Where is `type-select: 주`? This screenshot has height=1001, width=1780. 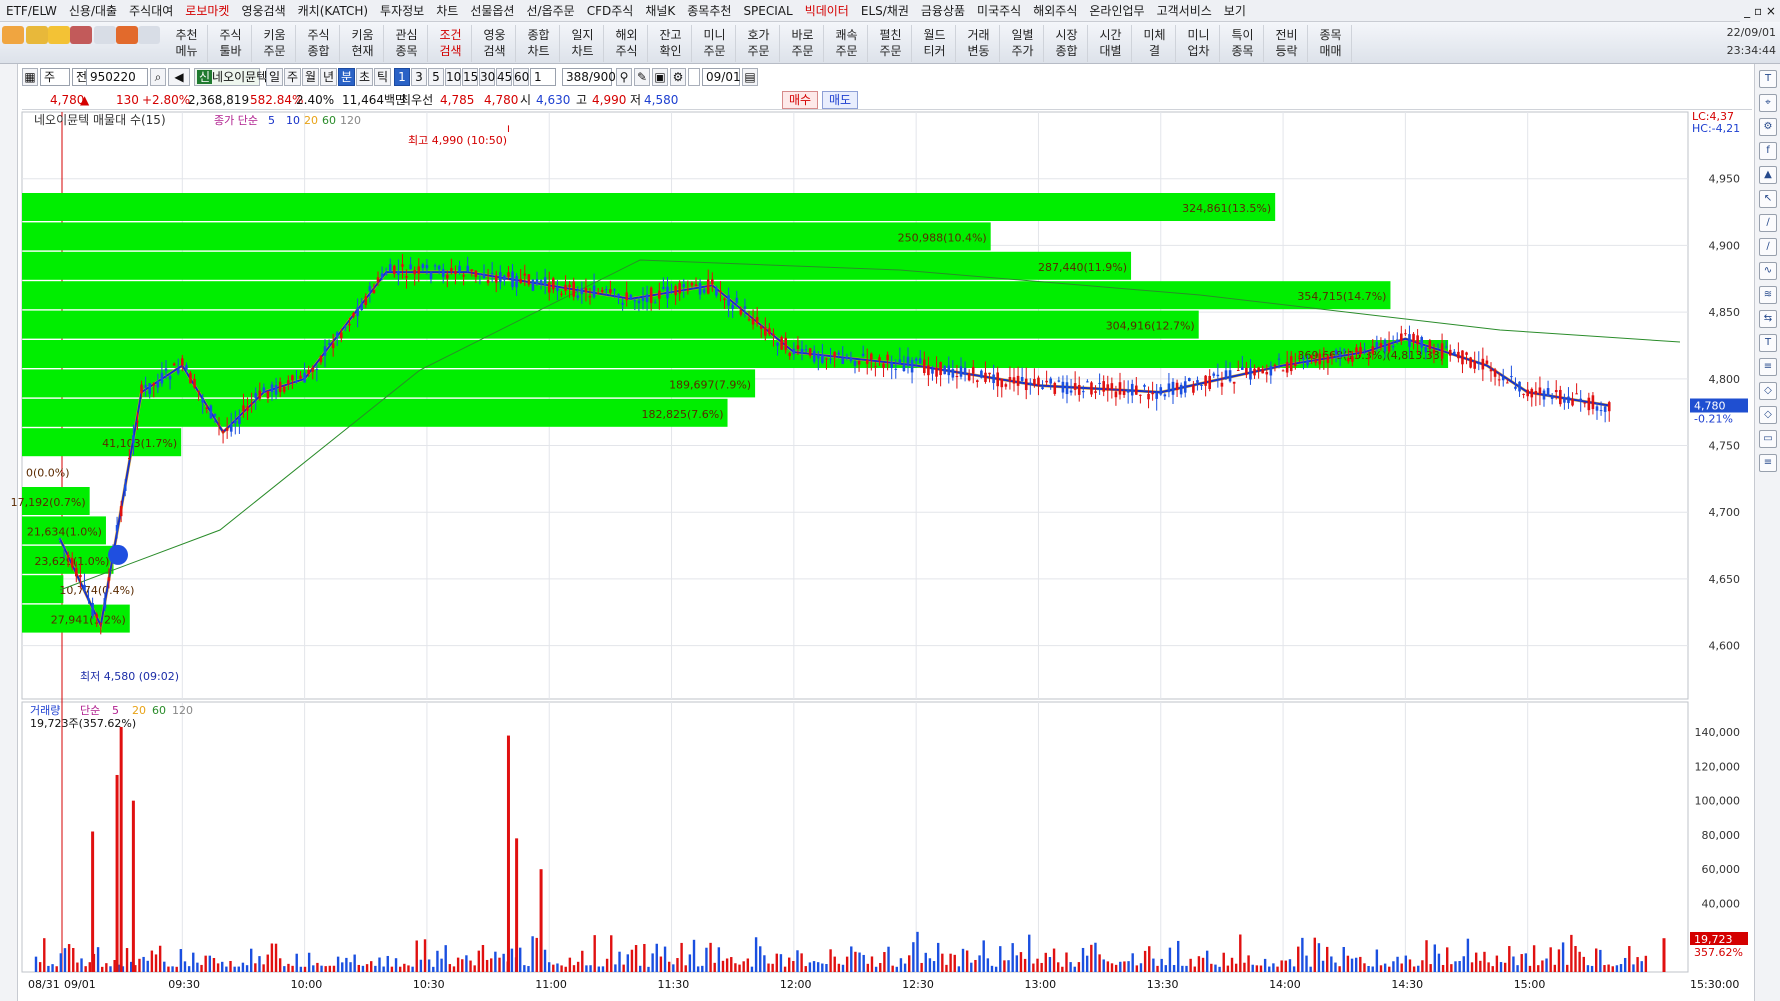 type-select: 주 is located at coordinates (55, 77).